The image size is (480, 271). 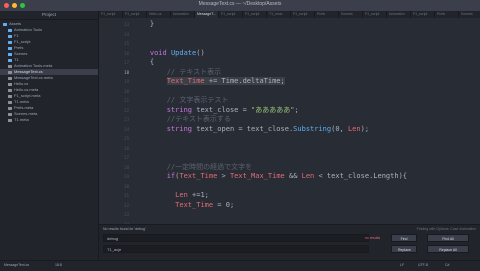 I want to click on code-line: //一定時間の経過で文字を, so click(x=193, y=166).